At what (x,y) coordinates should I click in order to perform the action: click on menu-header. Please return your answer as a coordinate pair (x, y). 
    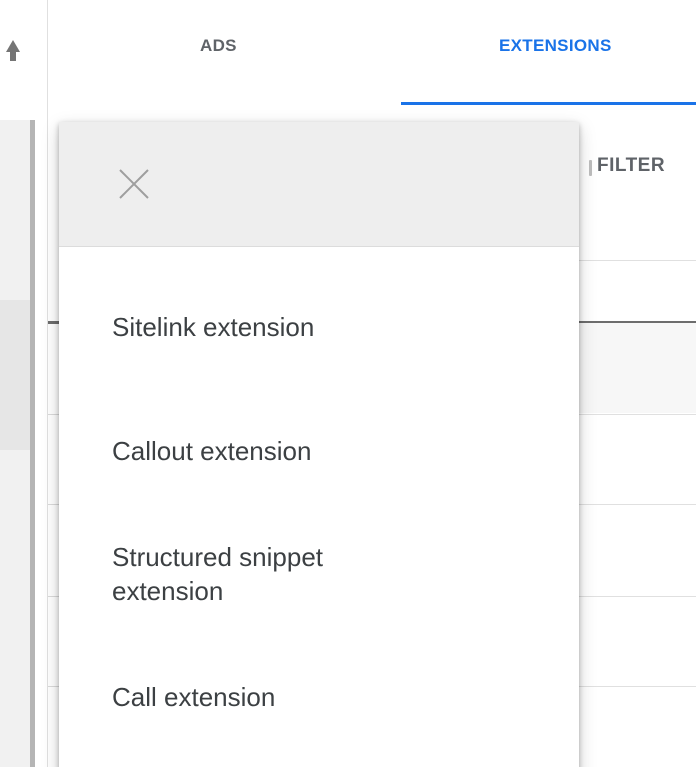
    Looking at the image, I should click on (319, 184).